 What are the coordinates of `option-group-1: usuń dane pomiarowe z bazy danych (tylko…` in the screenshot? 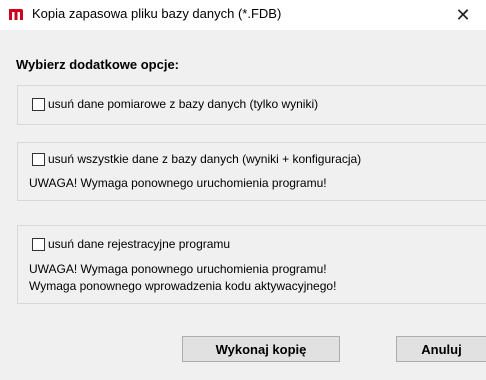 It's located at (251, 105).